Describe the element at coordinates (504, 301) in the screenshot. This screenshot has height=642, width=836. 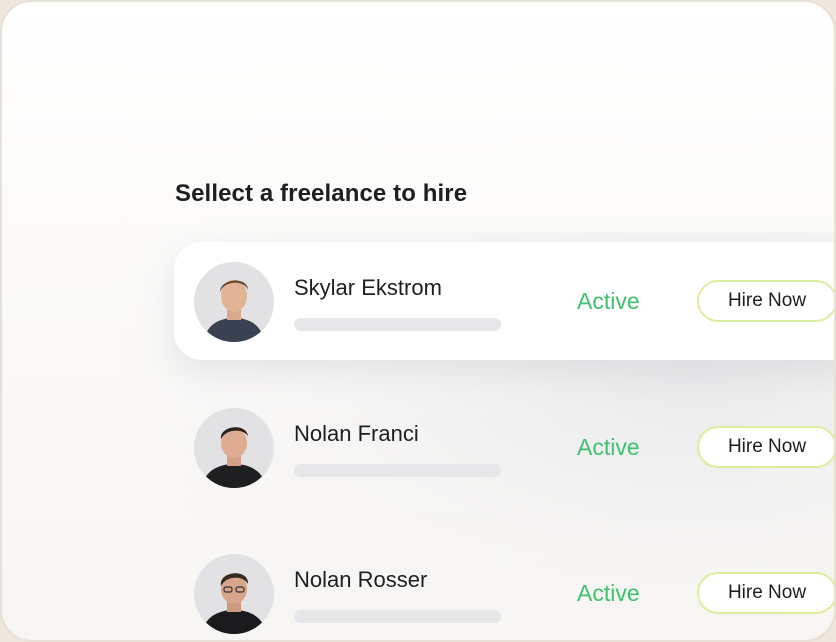
I see `freelancer-row: Skylar Ekstrom Active Hire Now` at that location.